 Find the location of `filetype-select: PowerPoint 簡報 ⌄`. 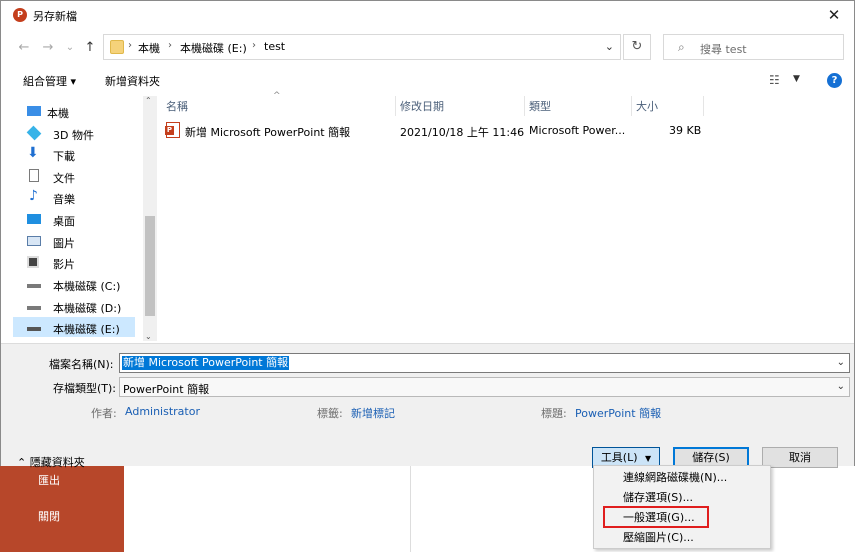

filetype-select: PowerPoint 簡報 ⌄ is located at coordinates (484, 387).